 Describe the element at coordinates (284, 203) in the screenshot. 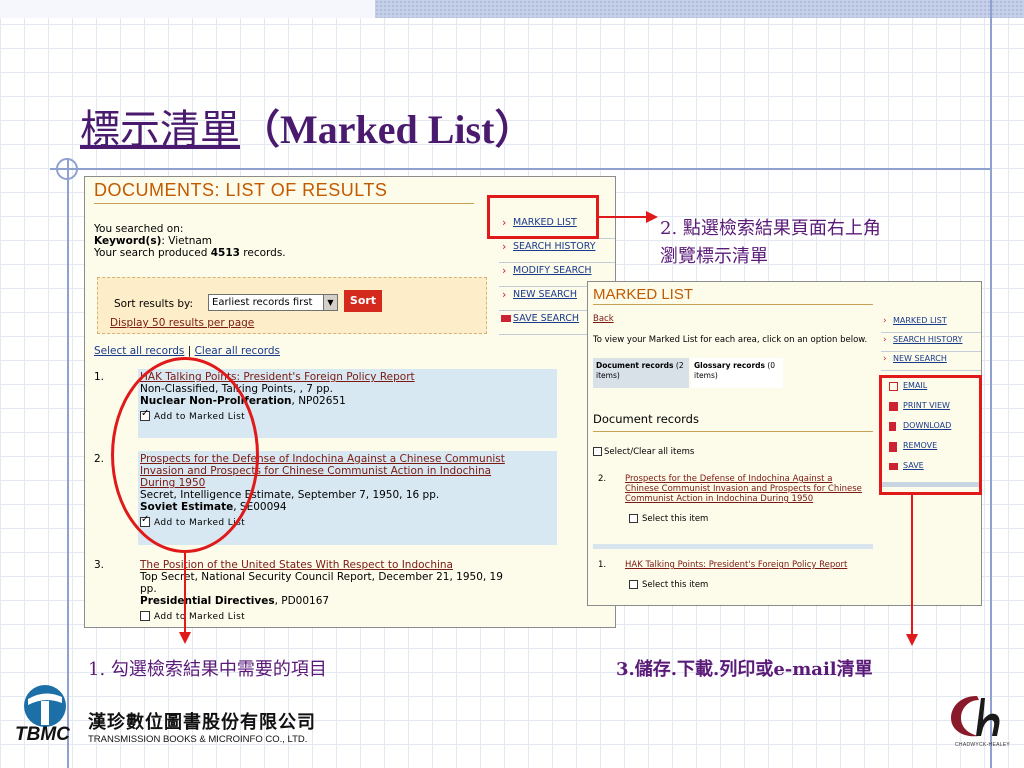

I see `results-heading-rule` at that location.